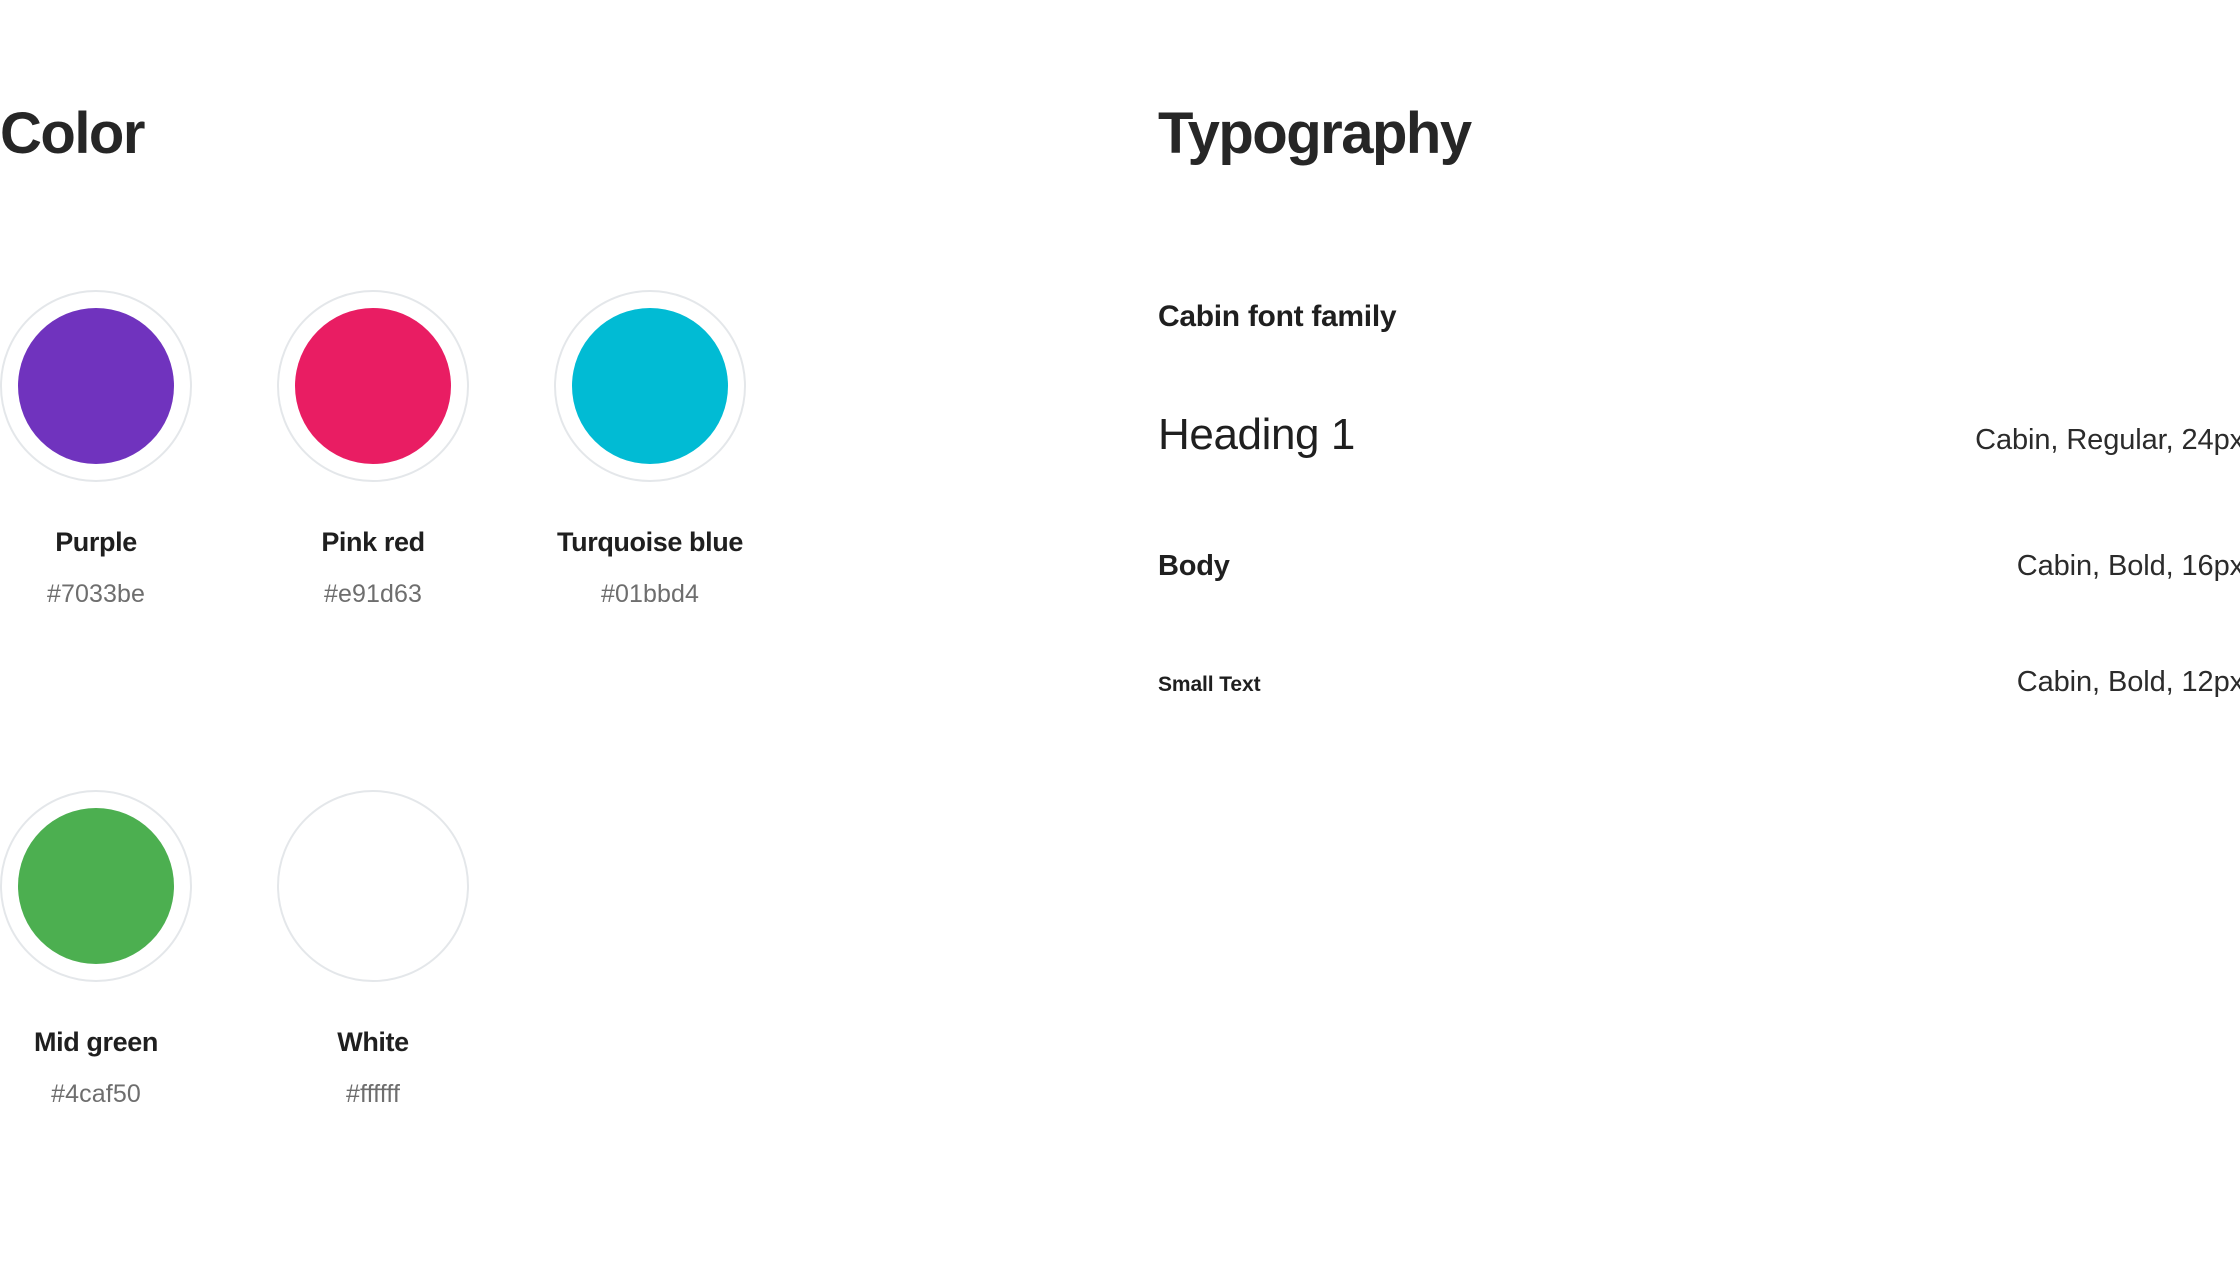 Image resolution: width=2240 pixels, height=1280 pixels. I want to click on swatch-name-label: Turquoise blue, so click(650, 542).